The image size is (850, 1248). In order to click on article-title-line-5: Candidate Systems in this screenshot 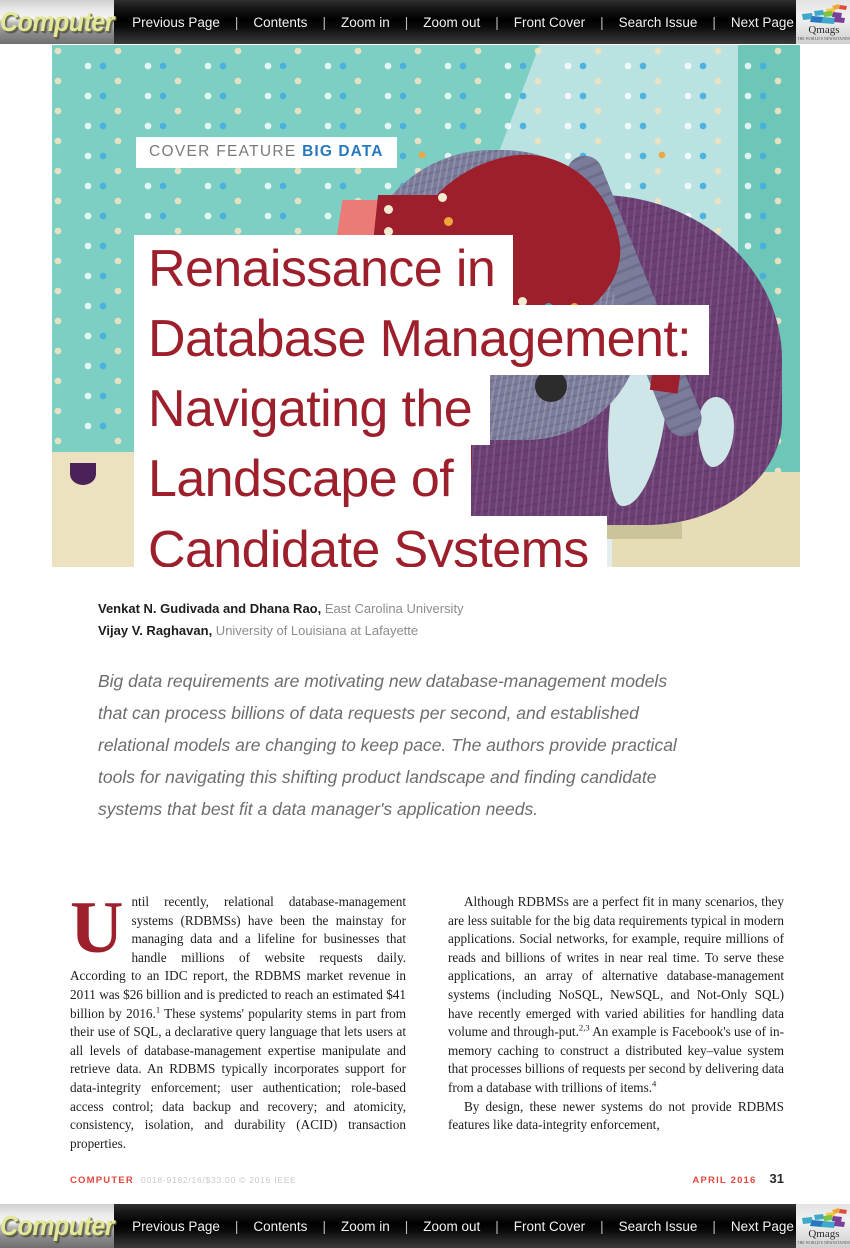, I will do `click(370, 541)`.